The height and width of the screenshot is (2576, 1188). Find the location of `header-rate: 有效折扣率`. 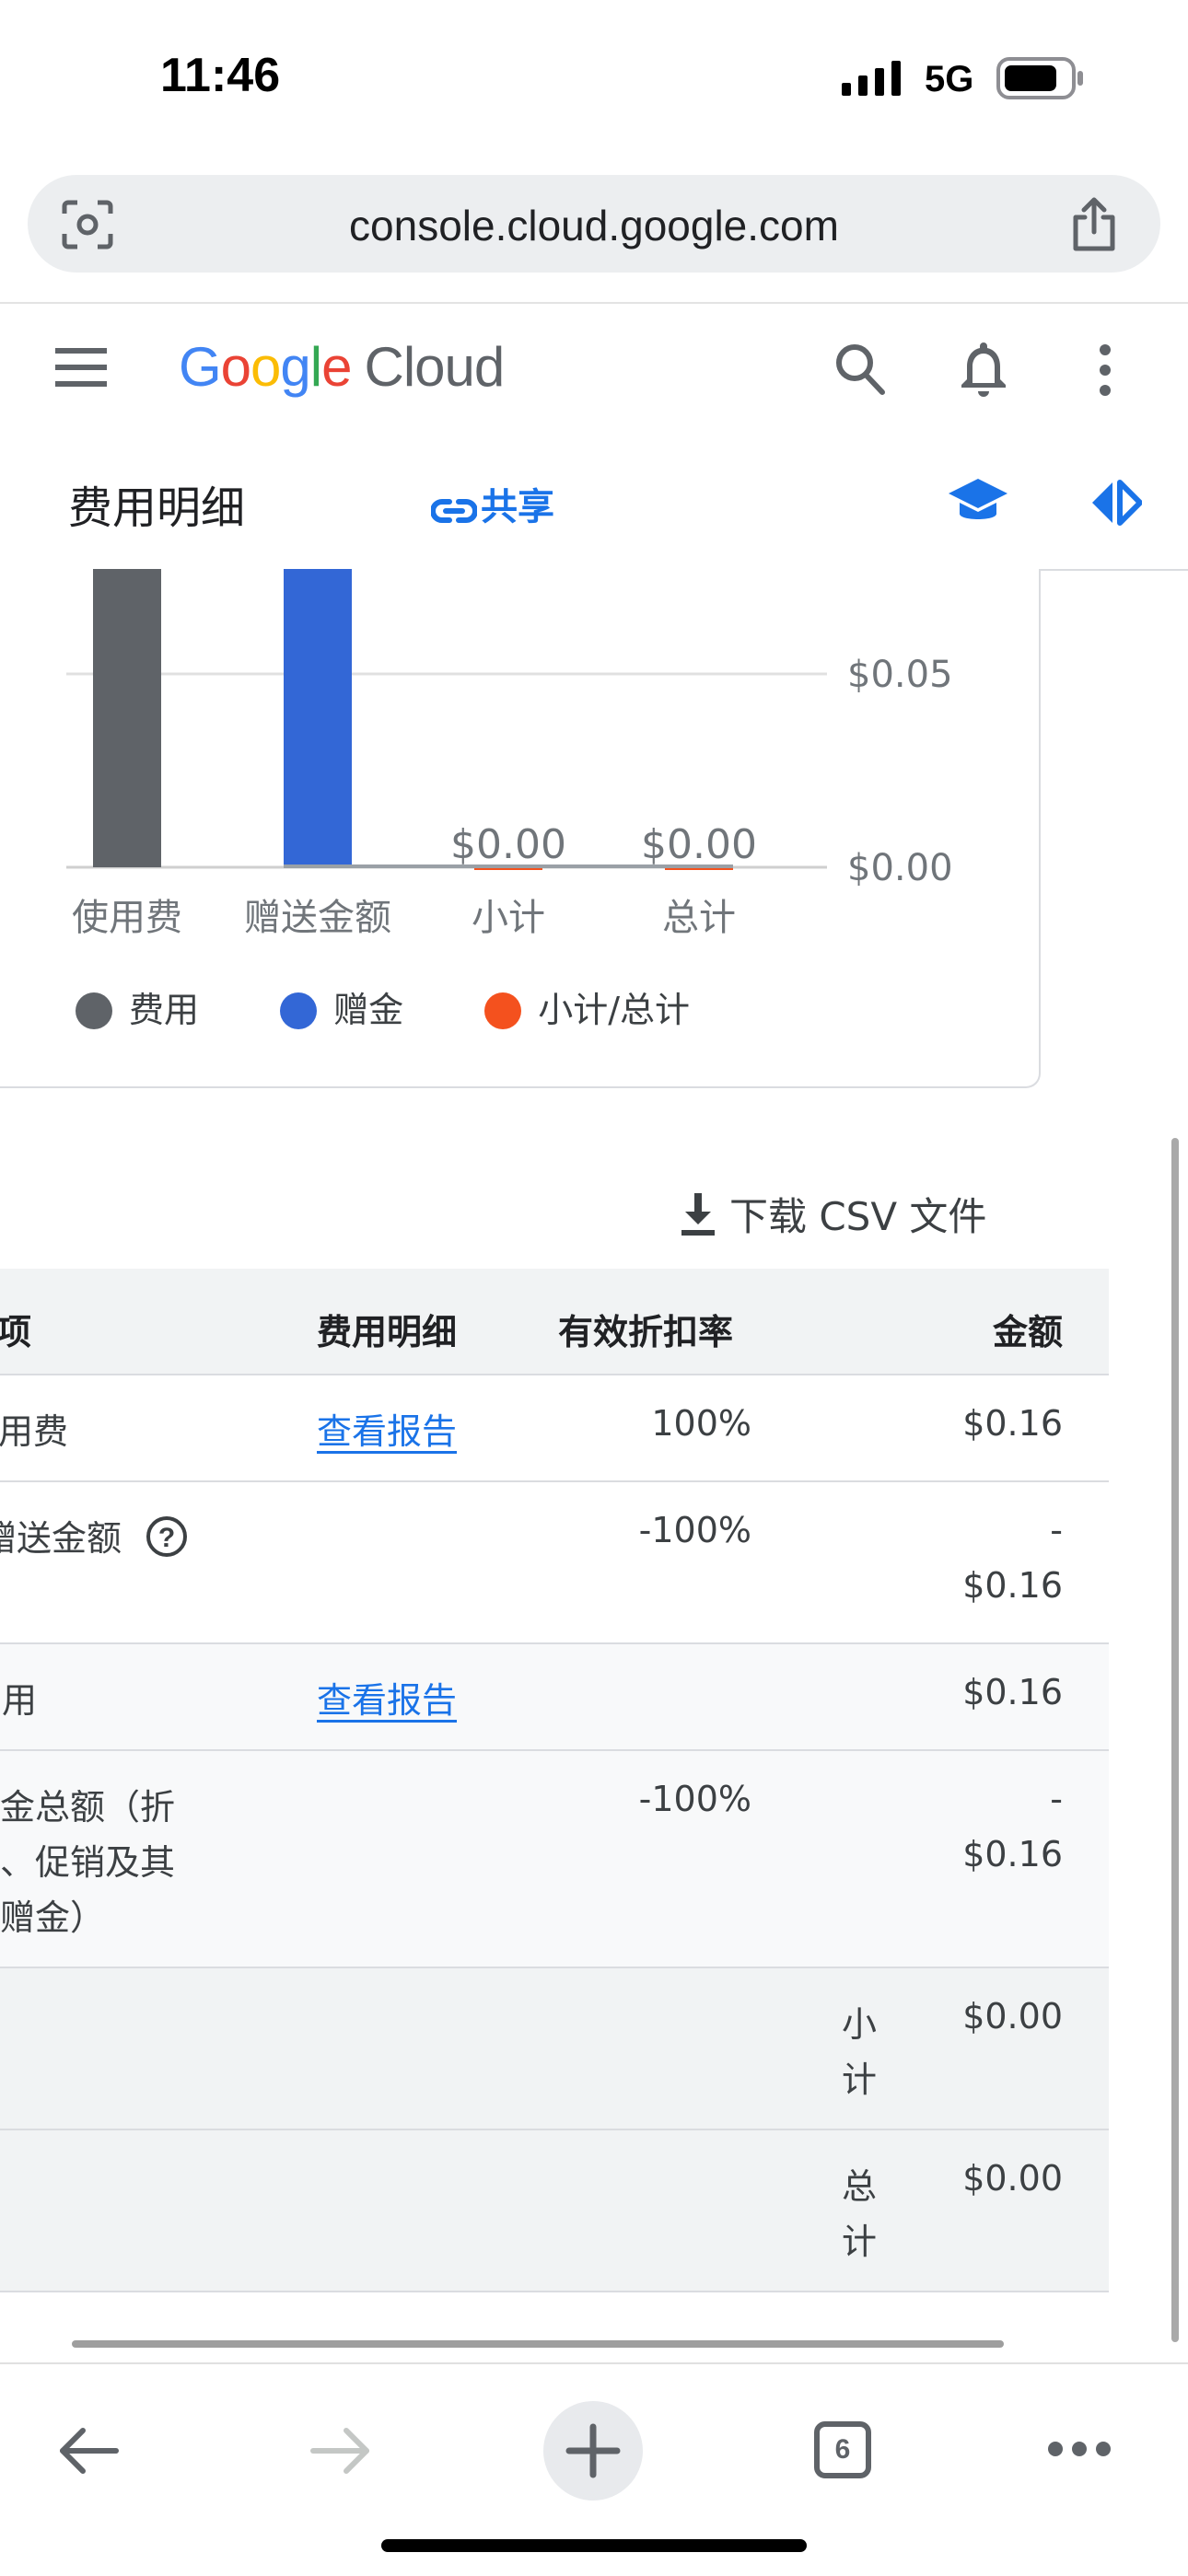

header-rate: 有效折扣率 is located at coordinates (646, 1332).